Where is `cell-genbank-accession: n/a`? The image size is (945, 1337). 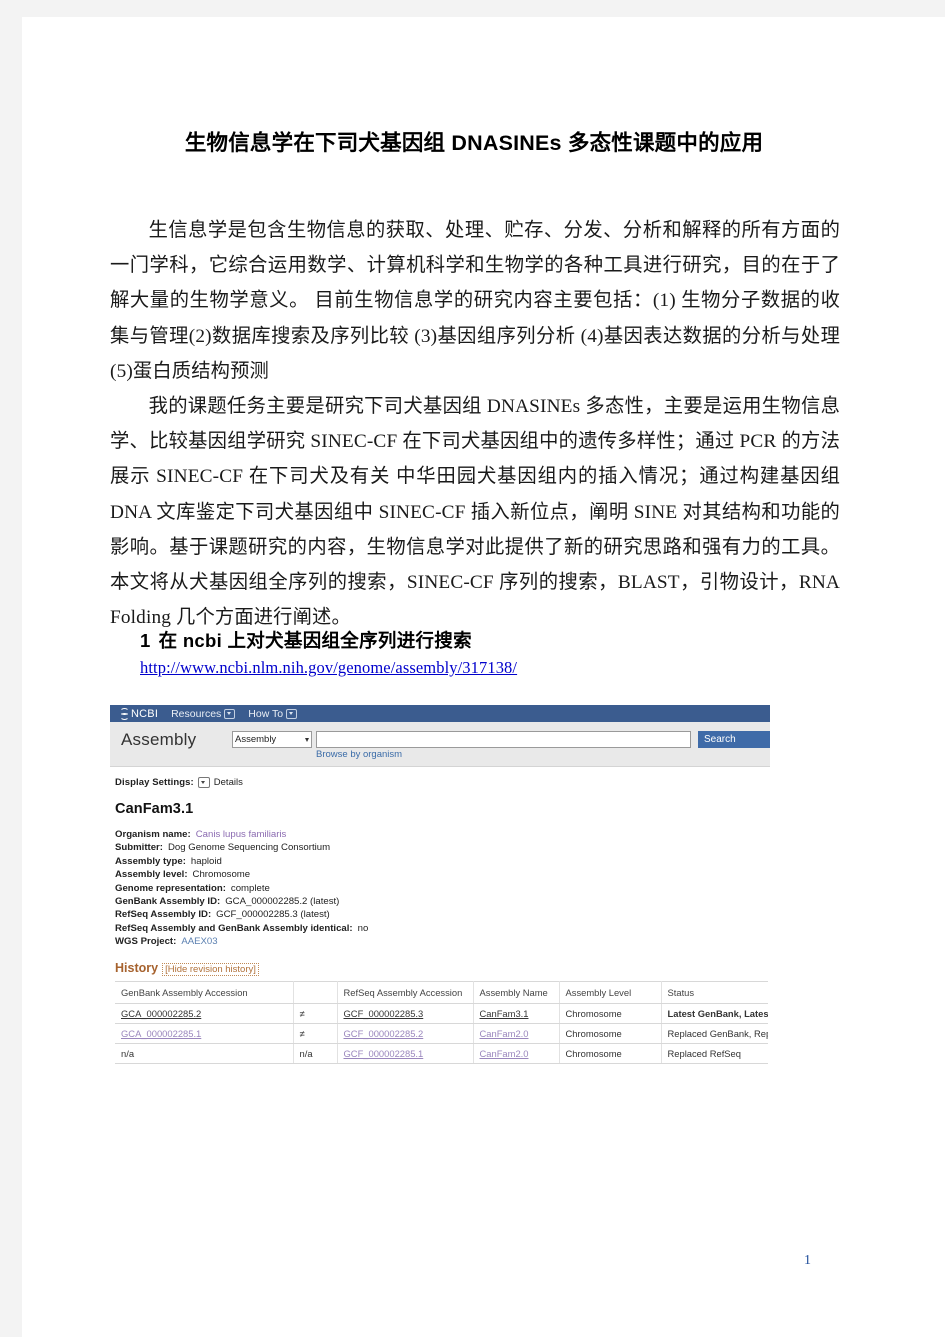 cell-genbank-accession: n/a is located at coordinates (204, 1054).